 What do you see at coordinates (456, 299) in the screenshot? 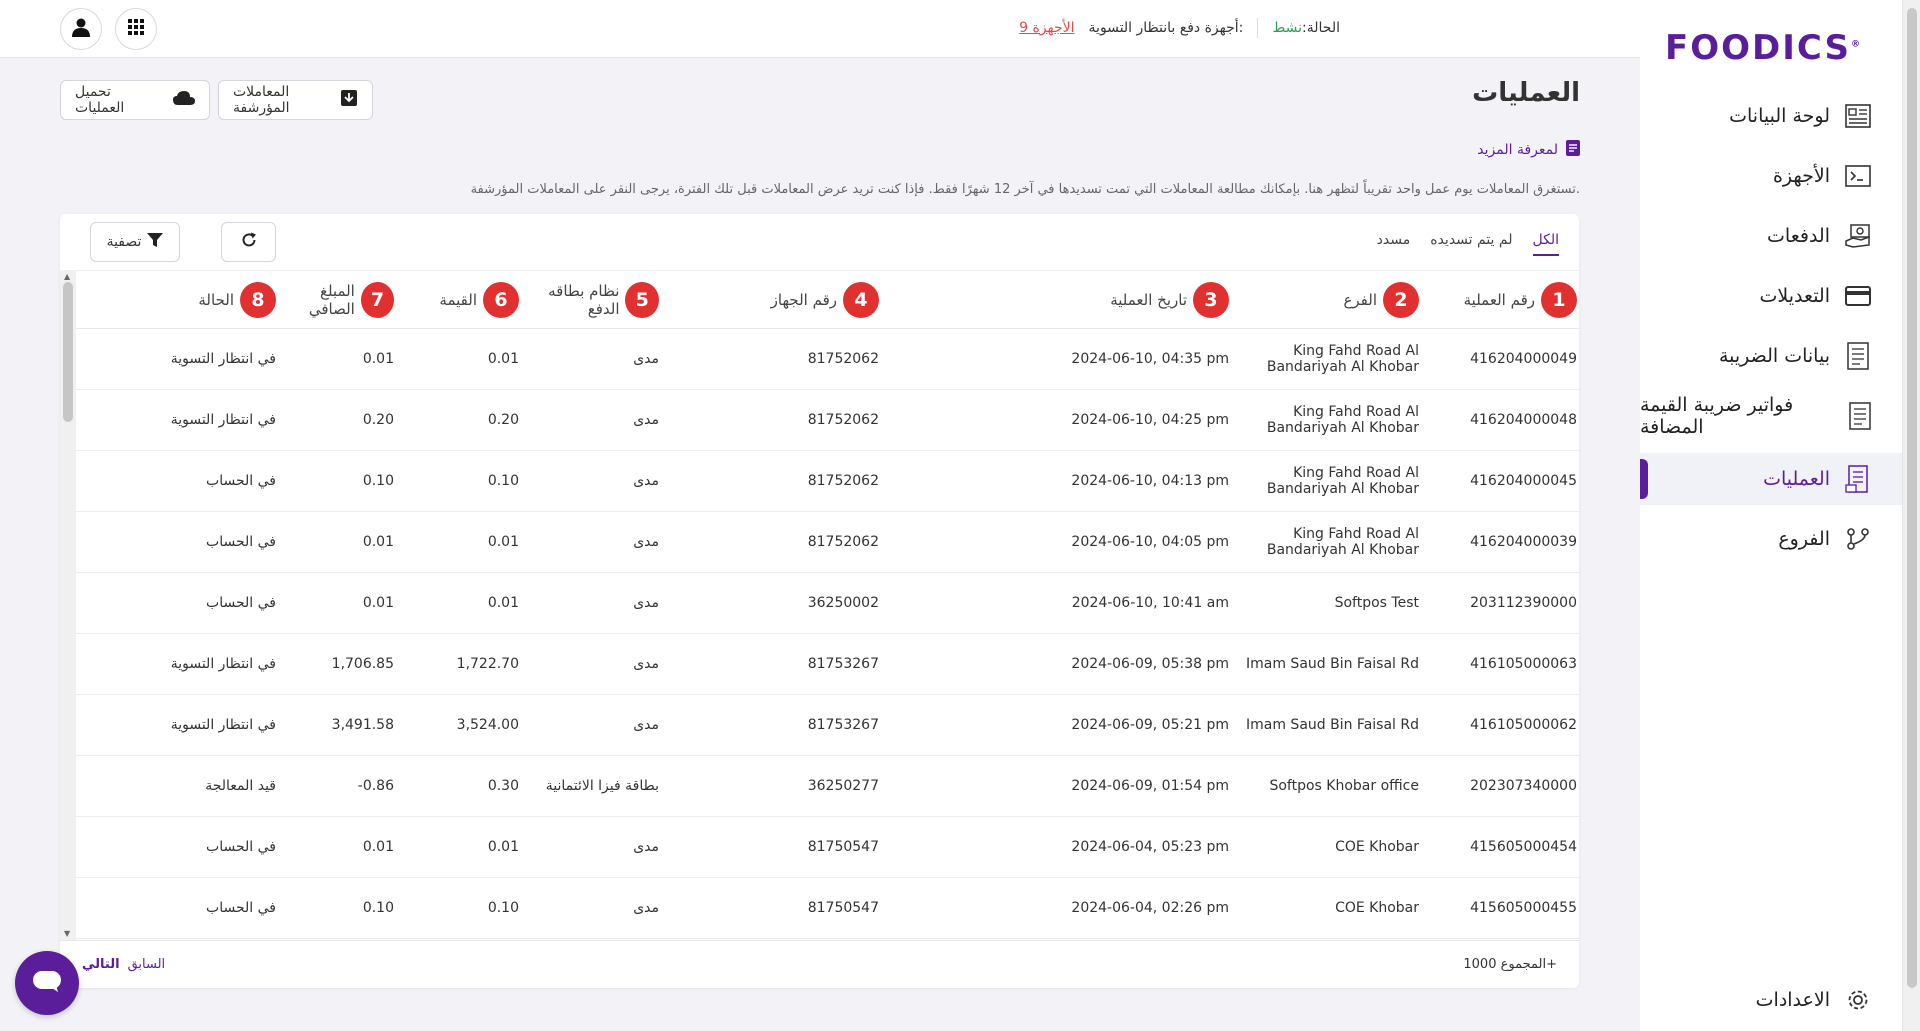
I see `header-amount: 6 القيمة` at bounding box center [456, 299].